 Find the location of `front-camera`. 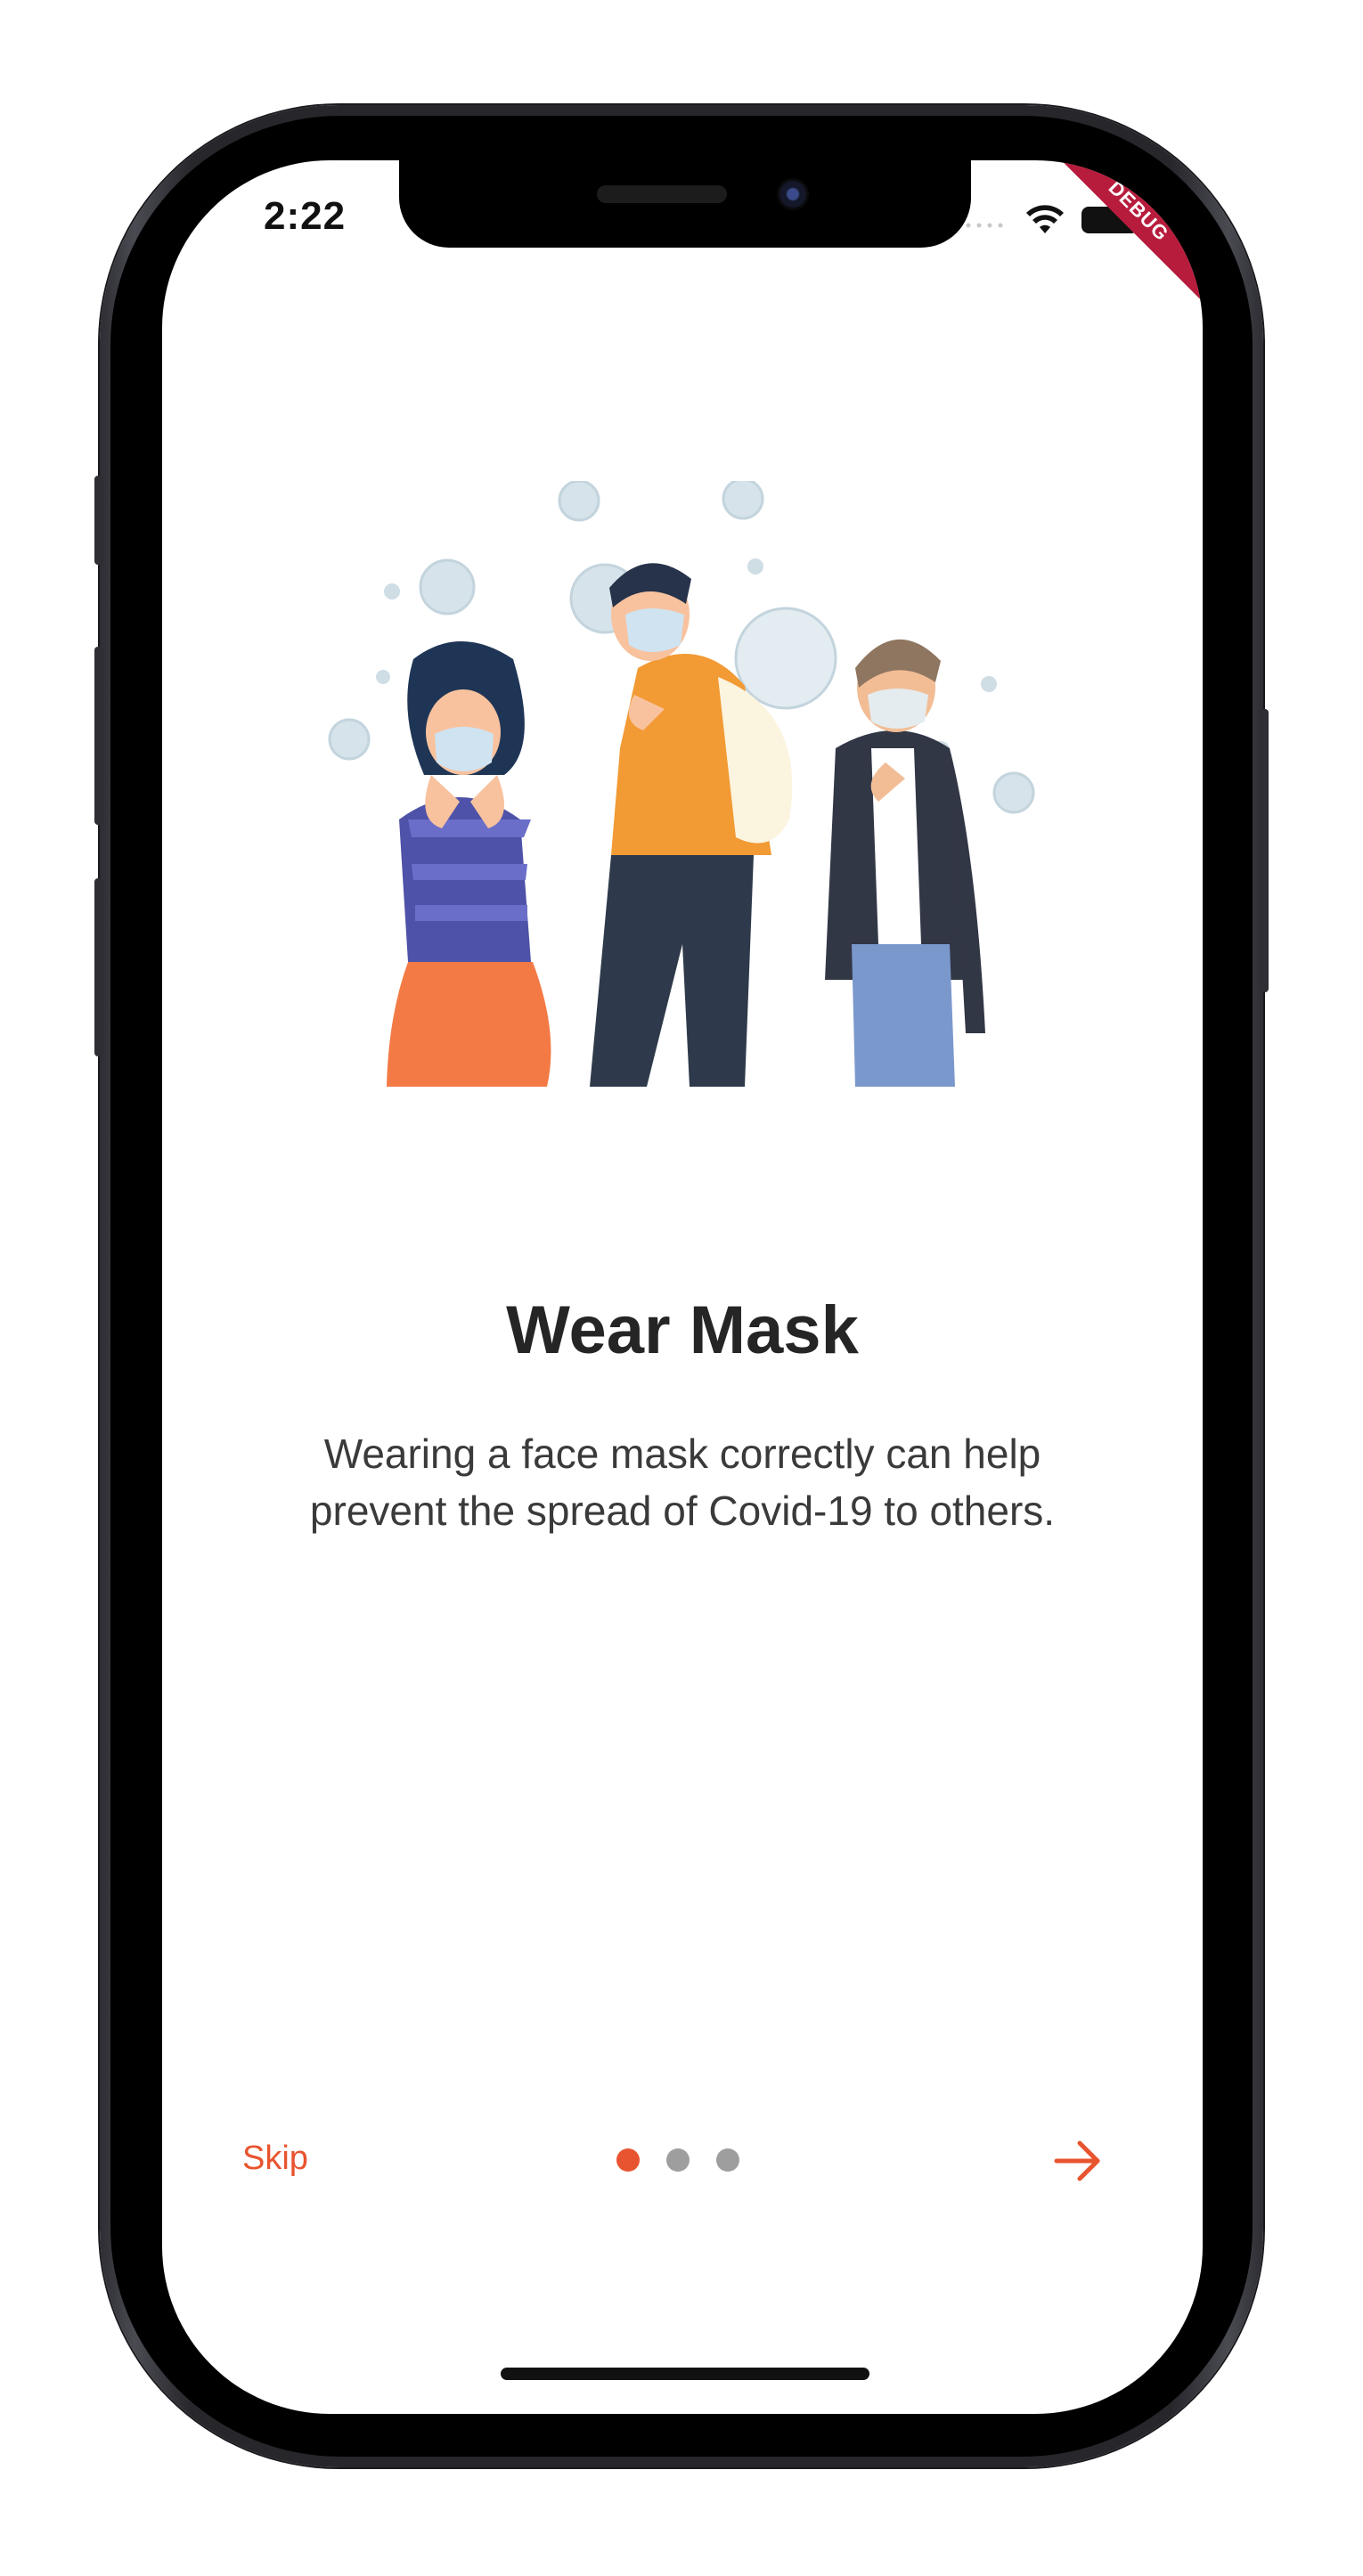

front-camera is located at coordinates (793, 194).